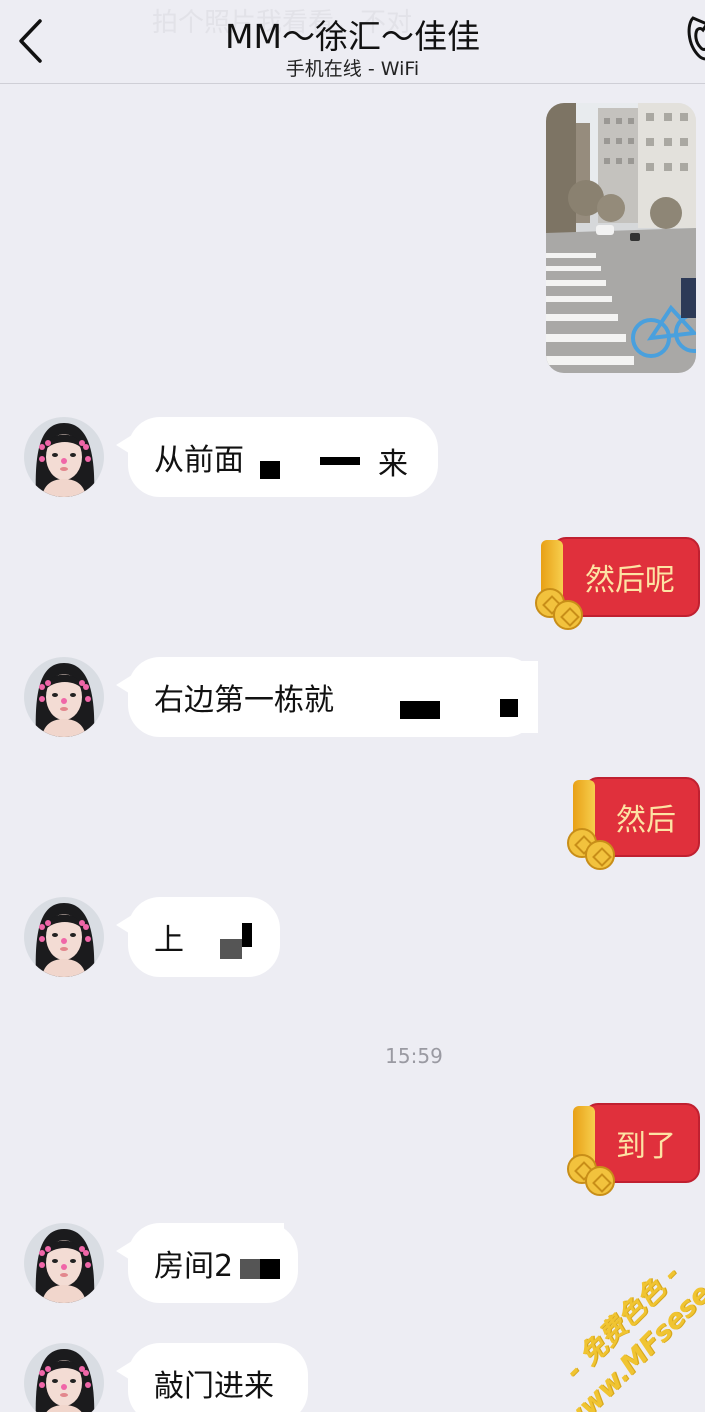 Image resolution: width=705 pixels, height=1412 pixels. What do you see at coordinates (214, 1386) in the screenshot?
I see `message-text: 敲门进来` at bounding box center [214, 1386].